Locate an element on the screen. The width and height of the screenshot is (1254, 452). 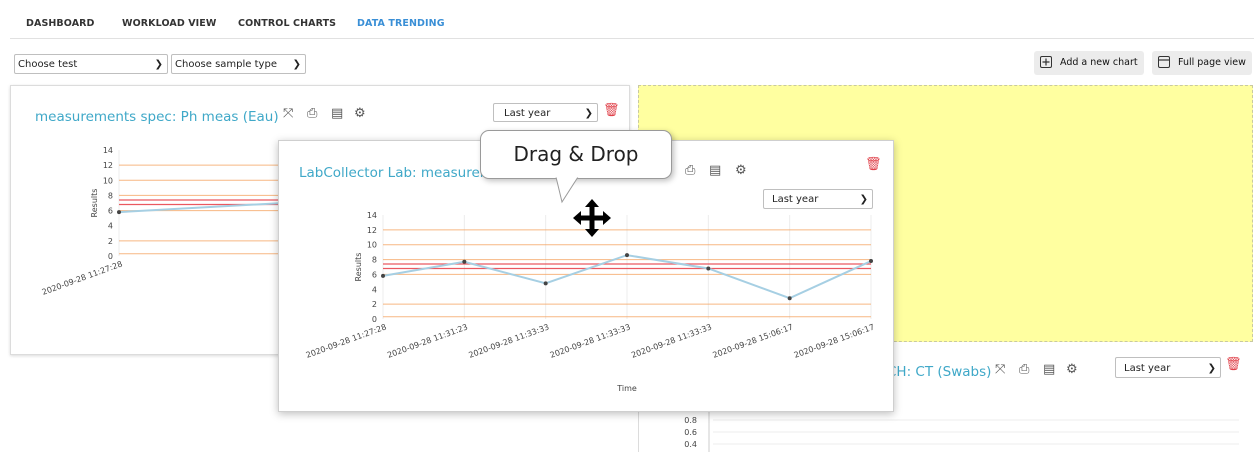
full-page-view-button: Full page view is located at coordinates (1202, 63).